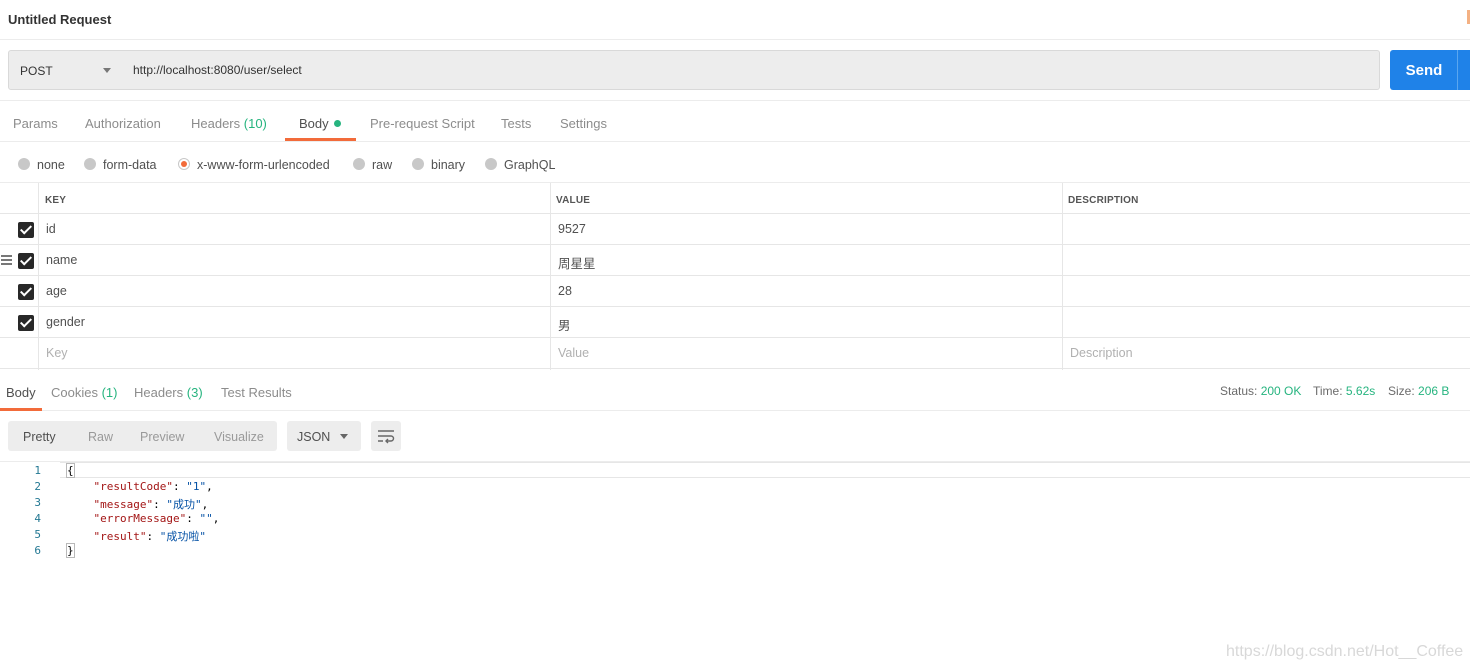  I want to click on json-value: "1", so click(196, 486).